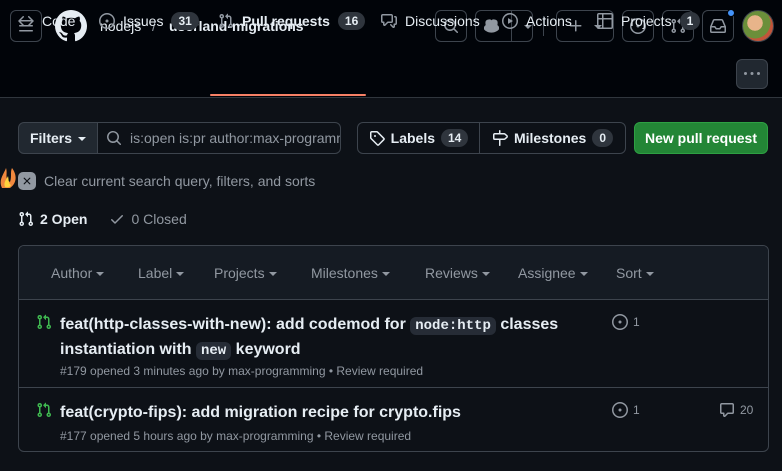 Image resolution: width=782 pixels, height=471 pixels. Describe the element at coordinates (727, 410) in the screenshot. I see `comment-icon` at that location.